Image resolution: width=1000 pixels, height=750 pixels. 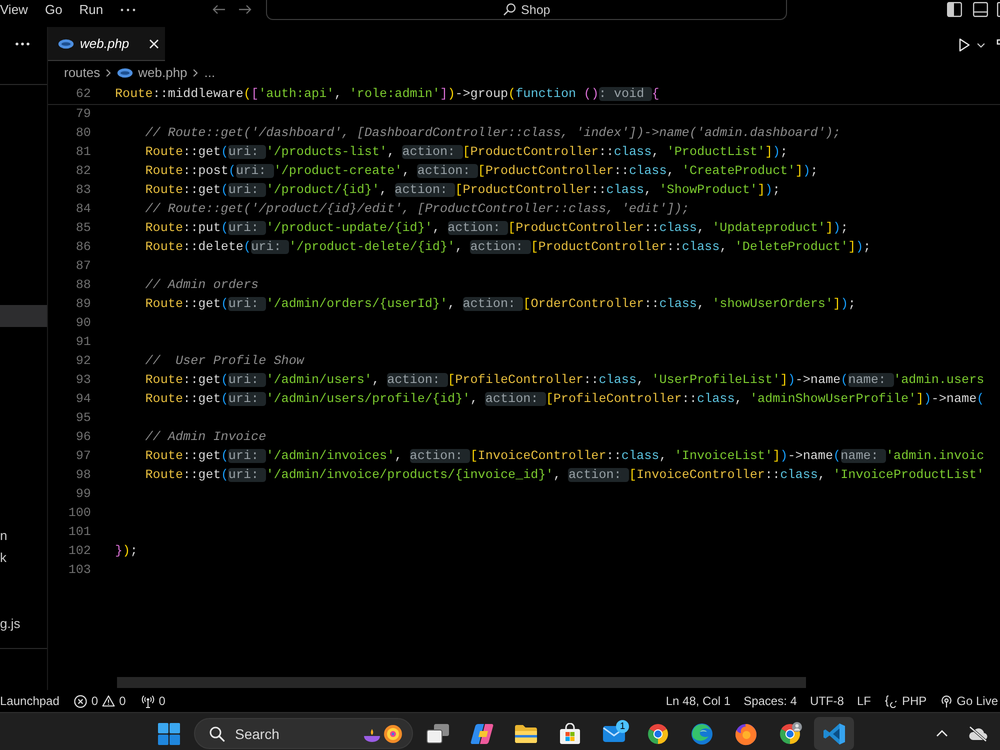 I want to click on code-line: // Admin Invoice, so click(x=205, y=437).